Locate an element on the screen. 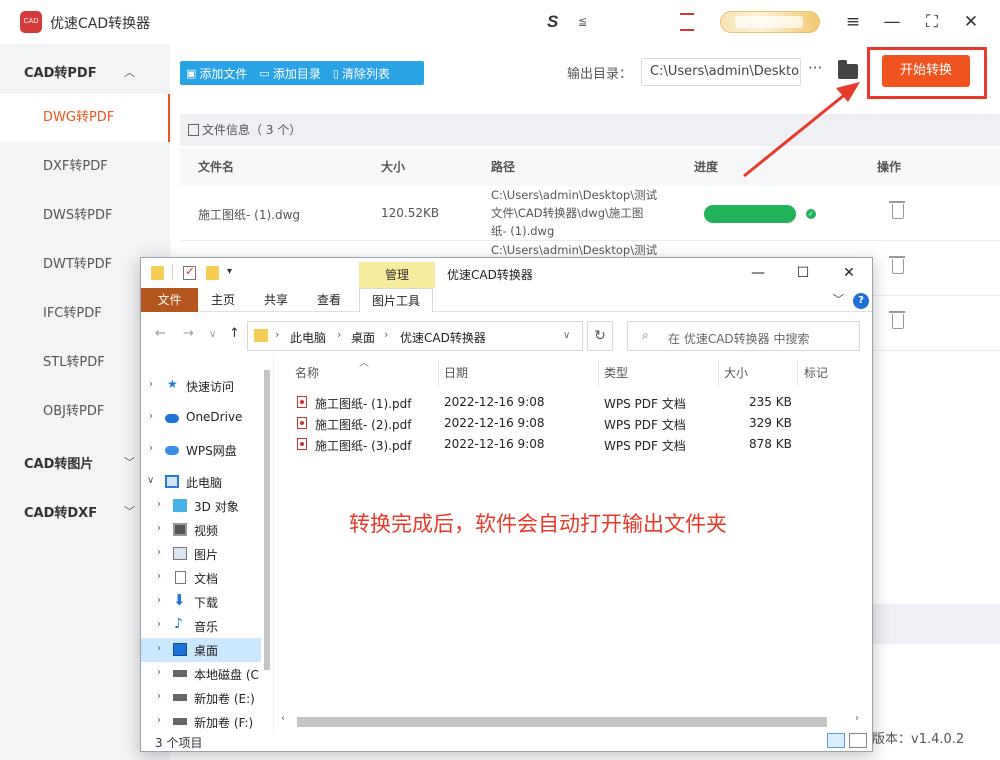 The width and height of the screenshot is (1000, 760). refresh-icon: ↻ is located at coordinates (600, 336).